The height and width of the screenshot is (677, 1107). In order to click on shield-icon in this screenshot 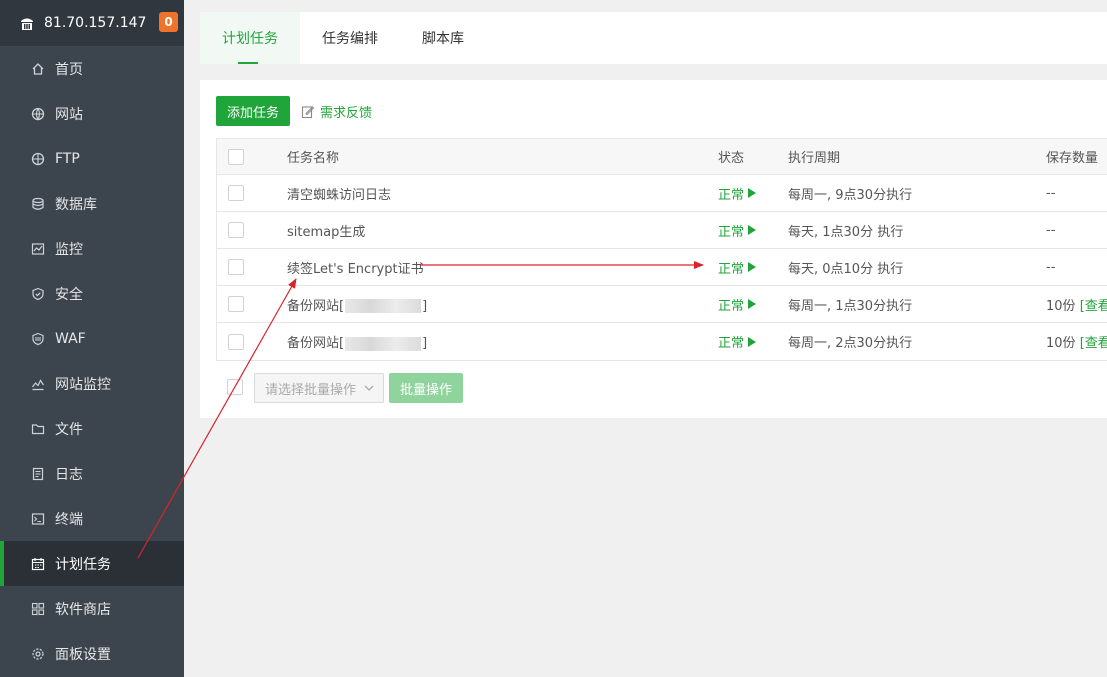, I will do `click(38, 294)`.